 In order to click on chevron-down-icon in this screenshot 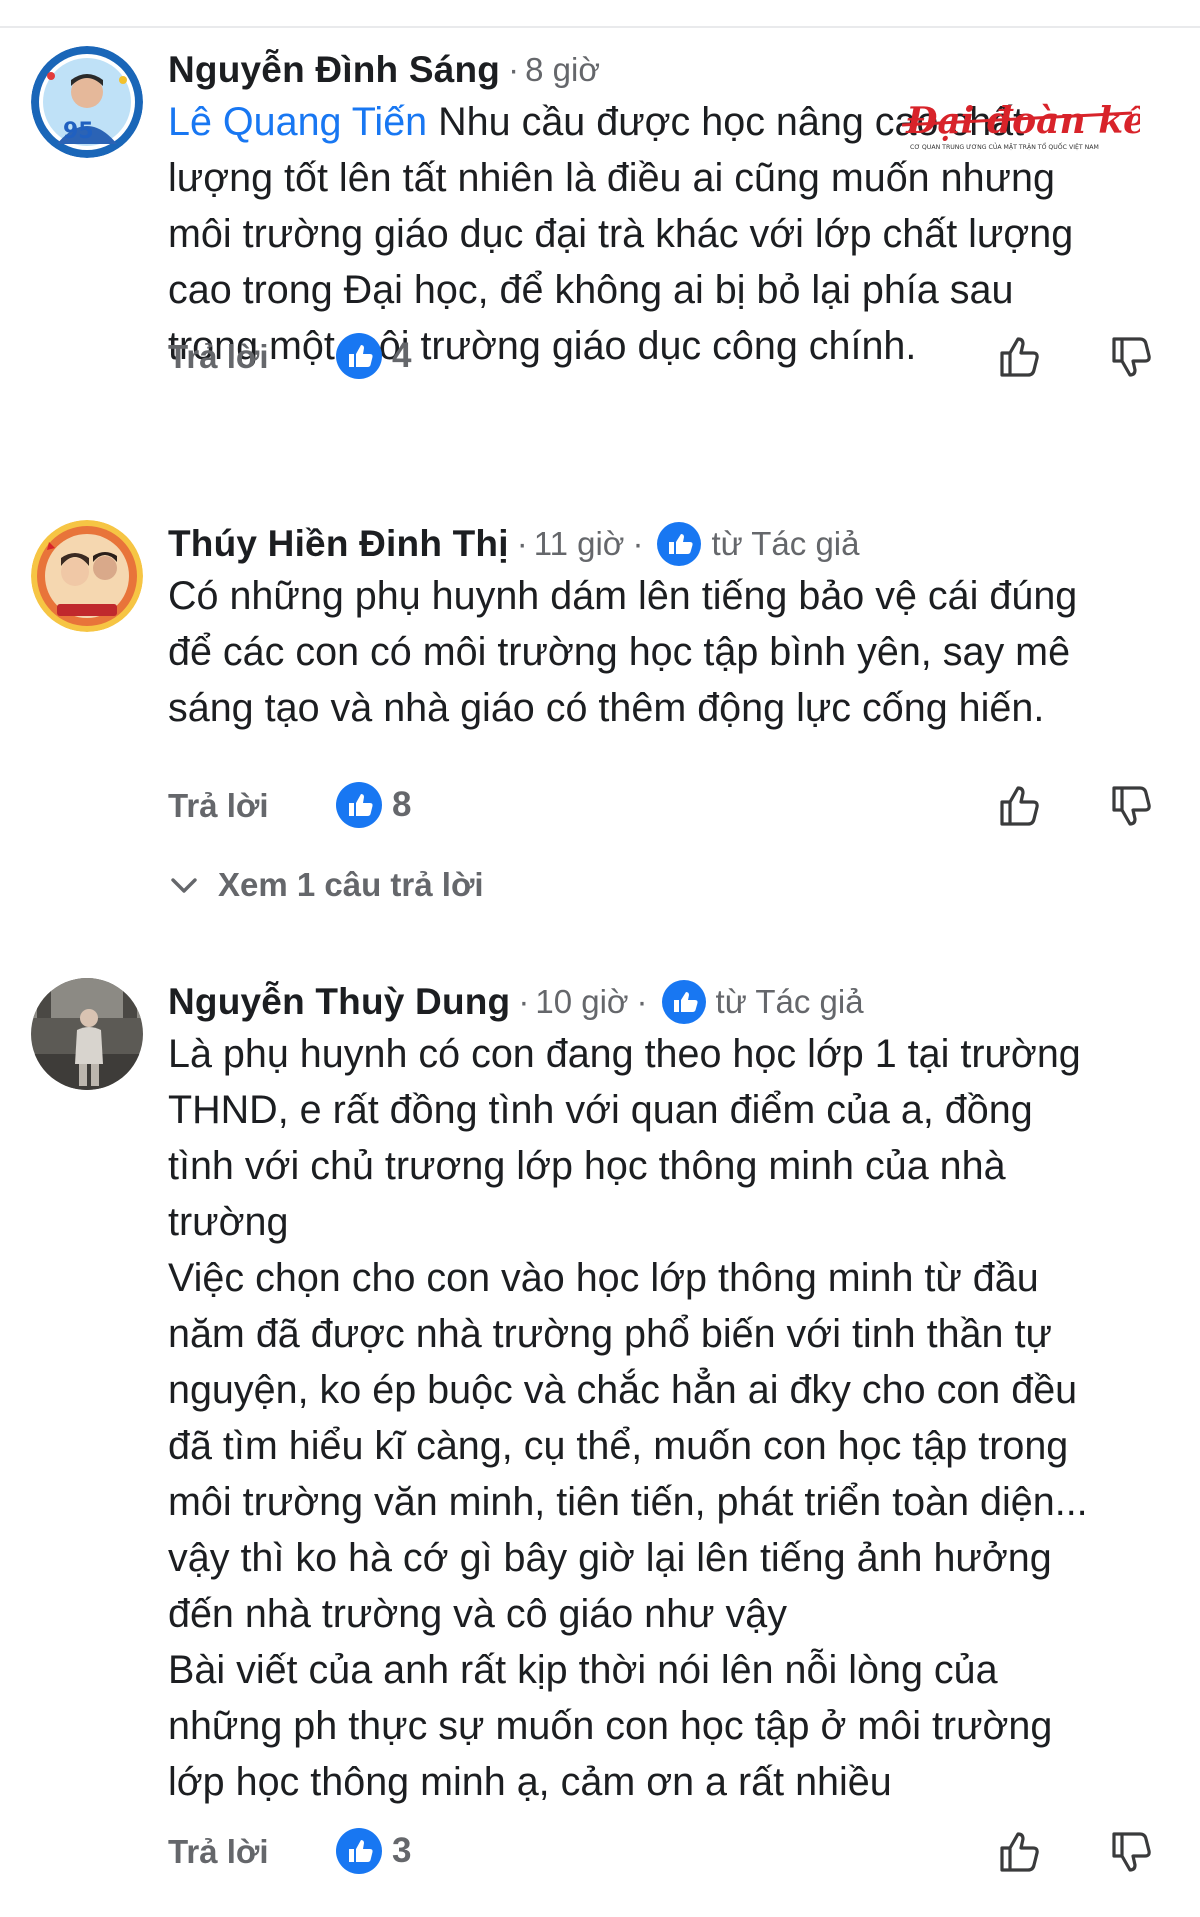, I will do `click(184, 885)`.